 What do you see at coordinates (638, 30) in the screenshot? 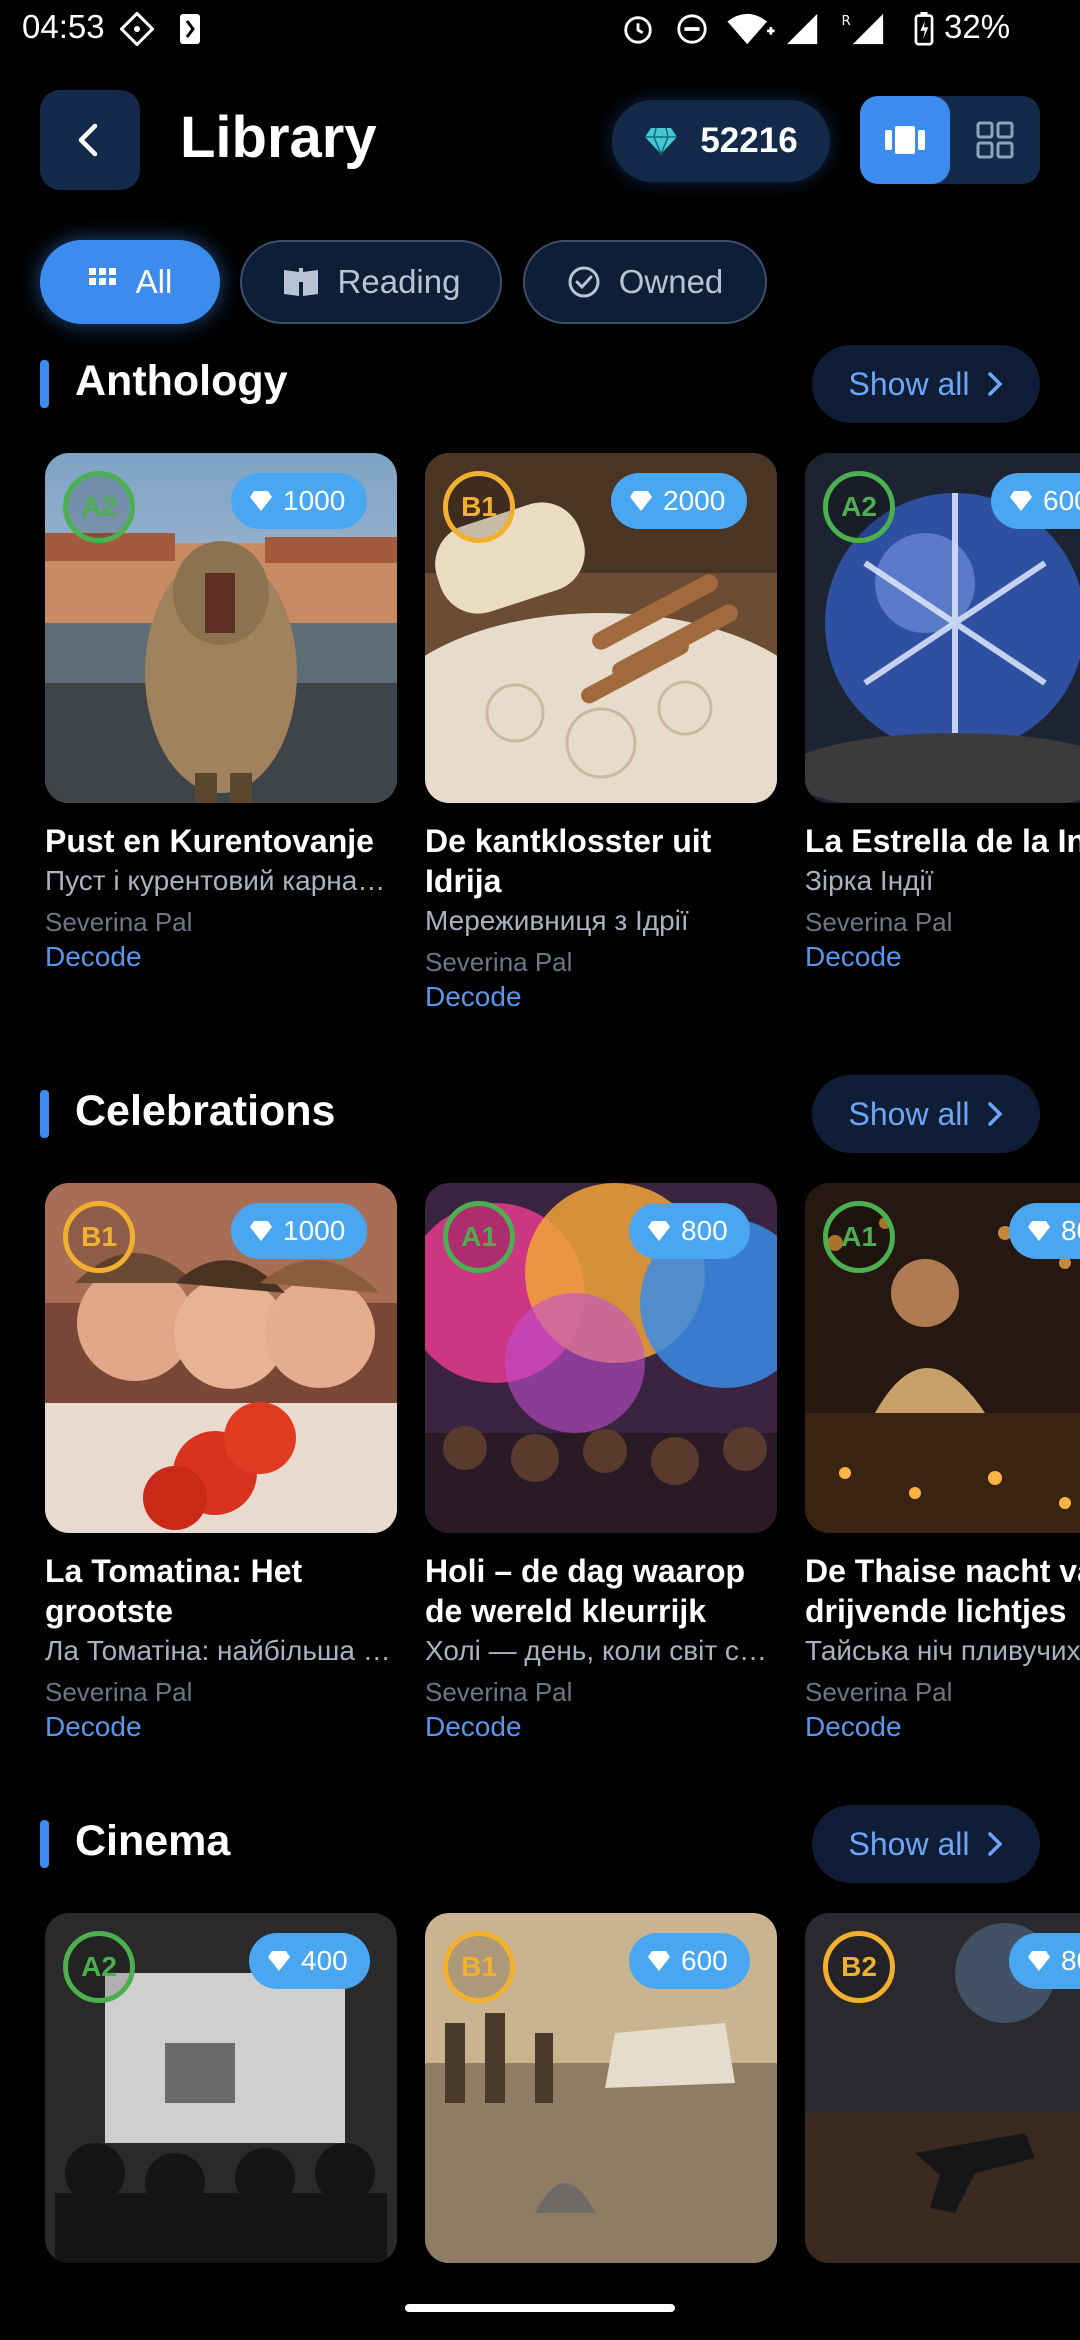
I see `alarm-icon` at bounding box center [638, 30].